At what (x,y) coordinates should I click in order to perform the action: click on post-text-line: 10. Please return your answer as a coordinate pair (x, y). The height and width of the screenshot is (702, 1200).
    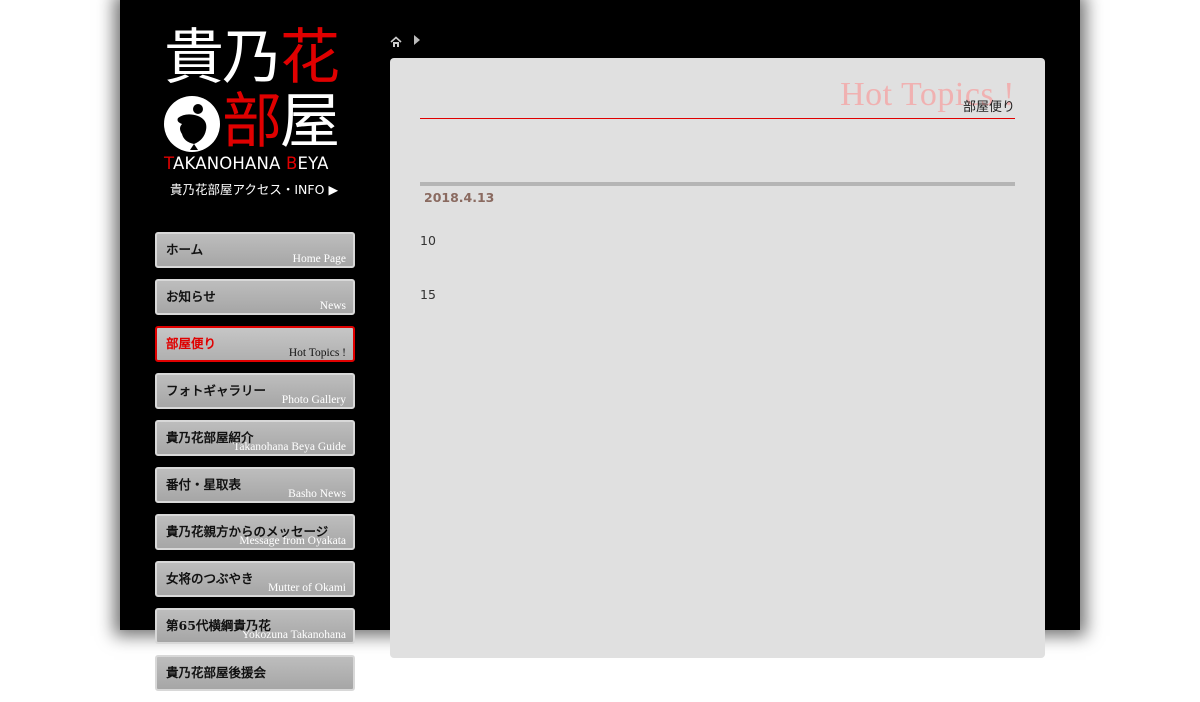
    Looking at the image, I should click on (428, 240).